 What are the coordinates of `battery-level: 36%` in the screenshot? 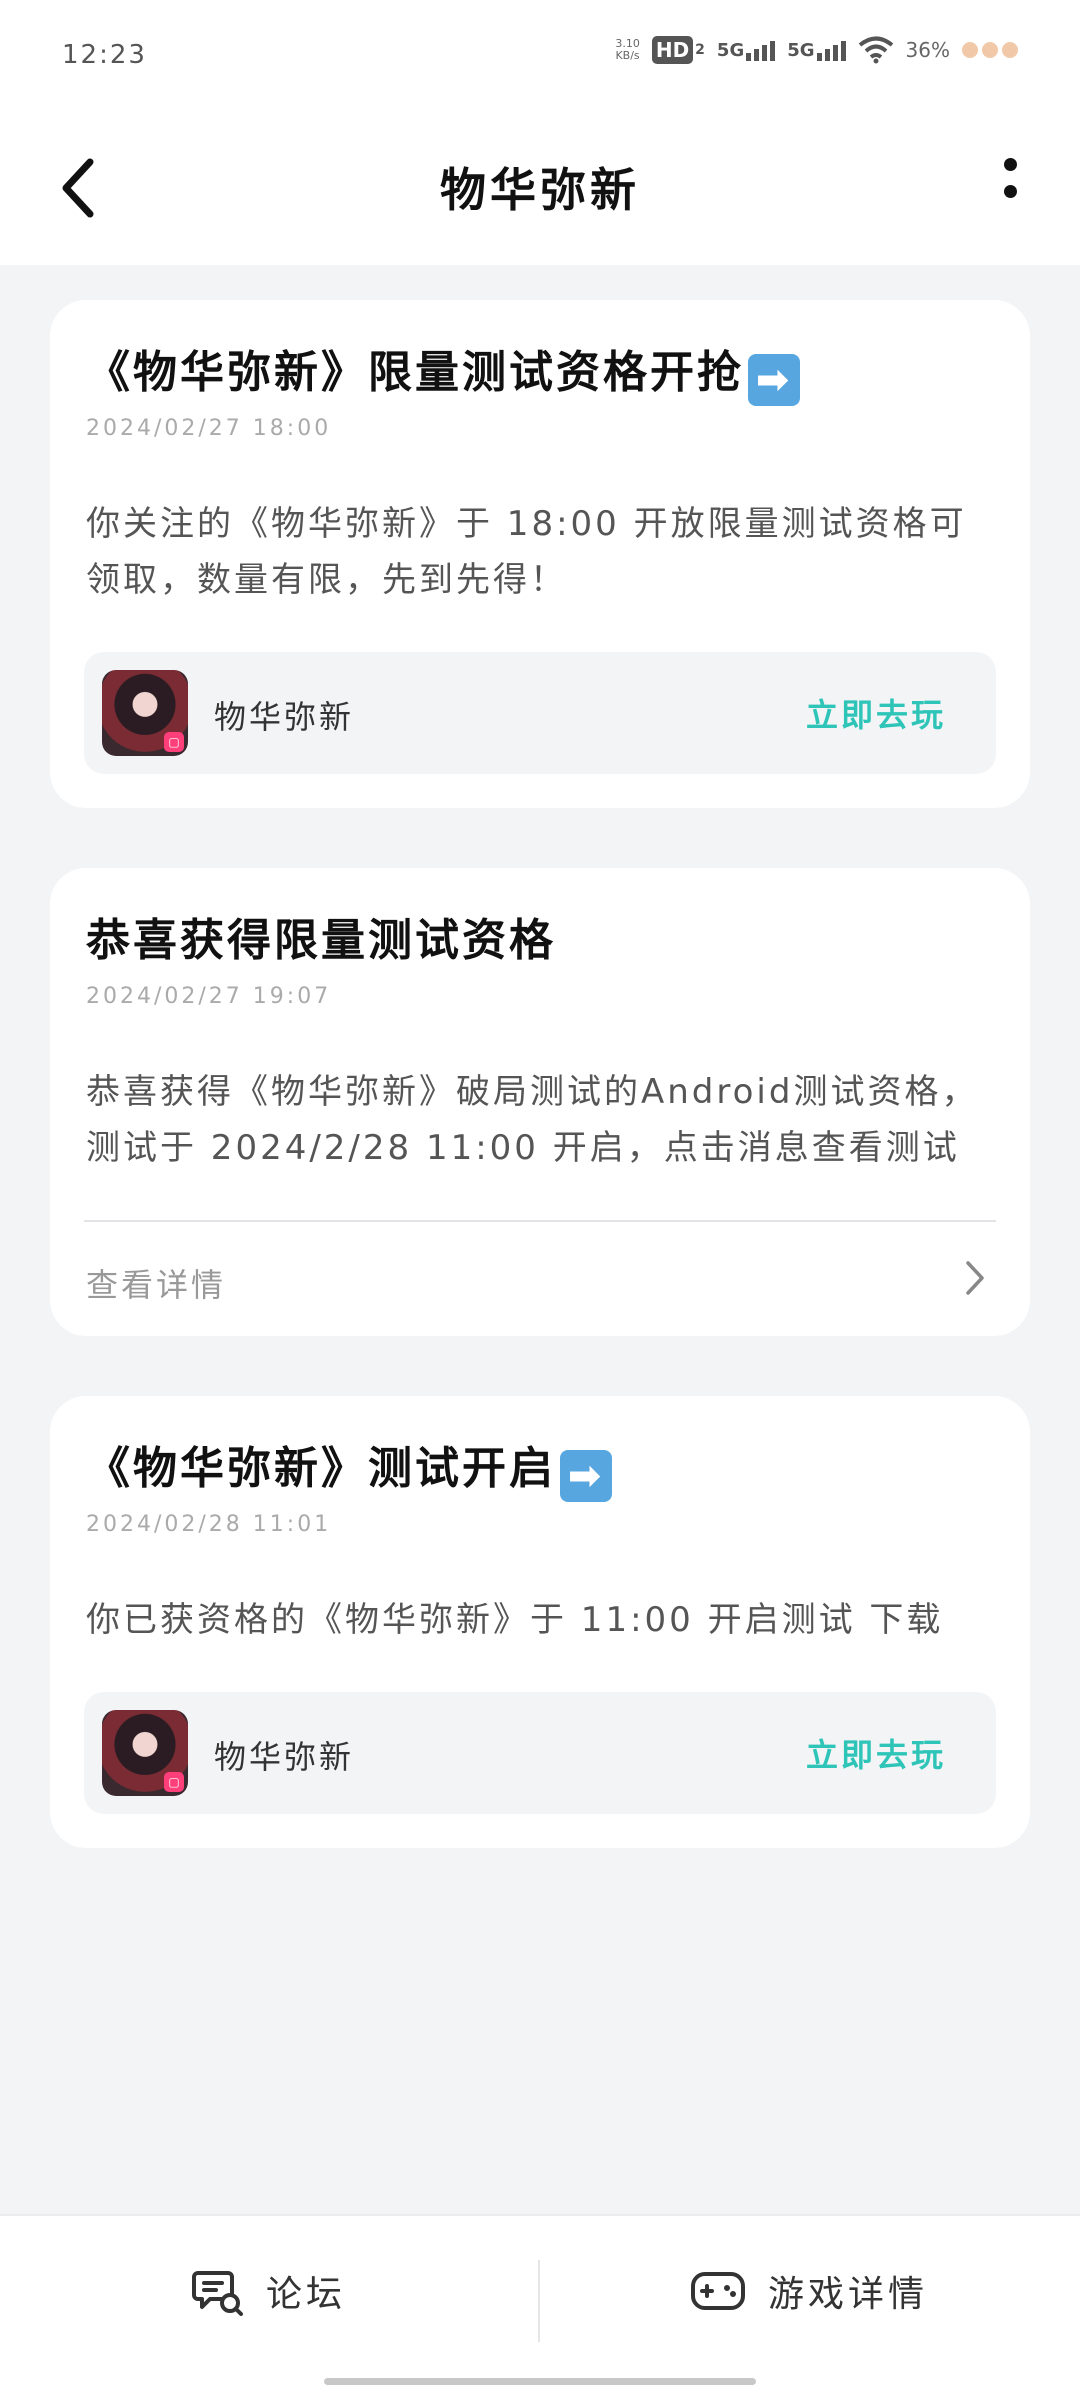 It's located at (927, 50).